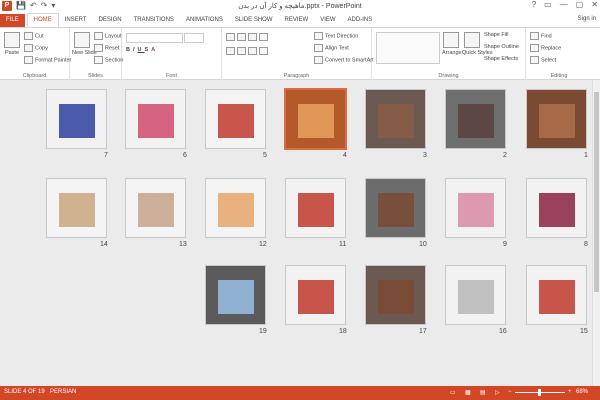 The height and width of the screenshot is (400, 600). Describe the element at coordinates (468, 392) in the screenshot. I see `slide-sorter-view-icon: ▦` at that location.